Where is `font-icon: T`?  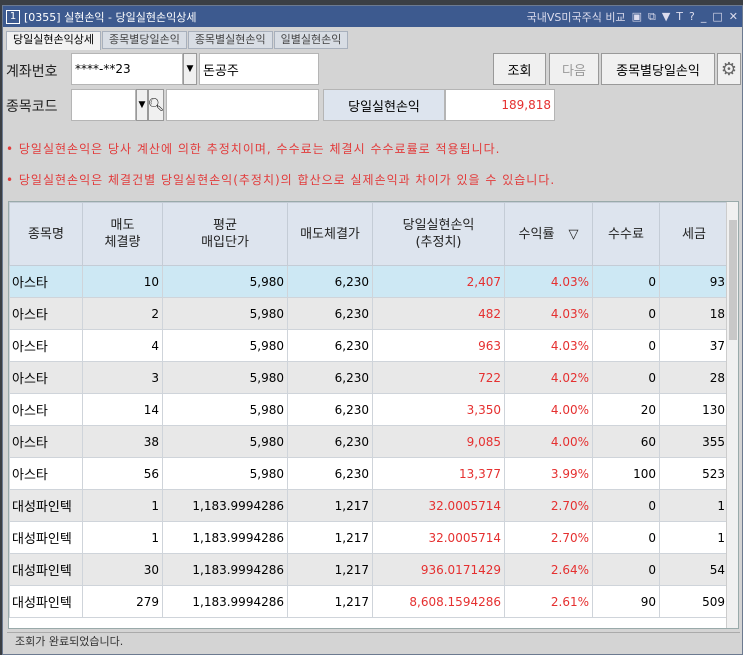
font-icon: T is located at coordinates (679, 16).